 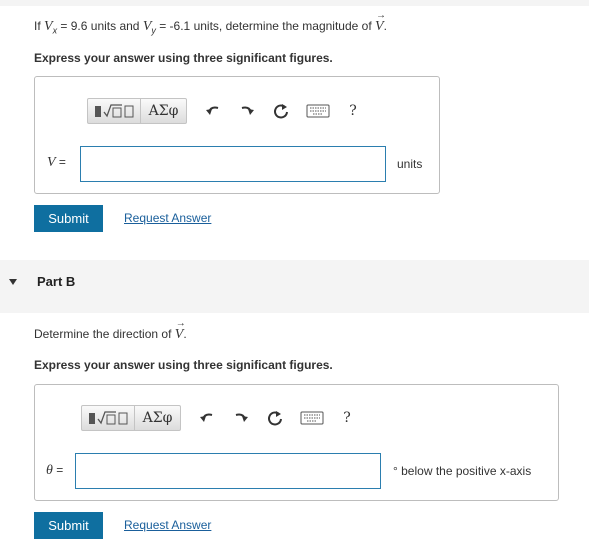 What do you see at coordinates (228, 471) in the screenshot?
I see `direction-input` at bounding box center [228, 471].